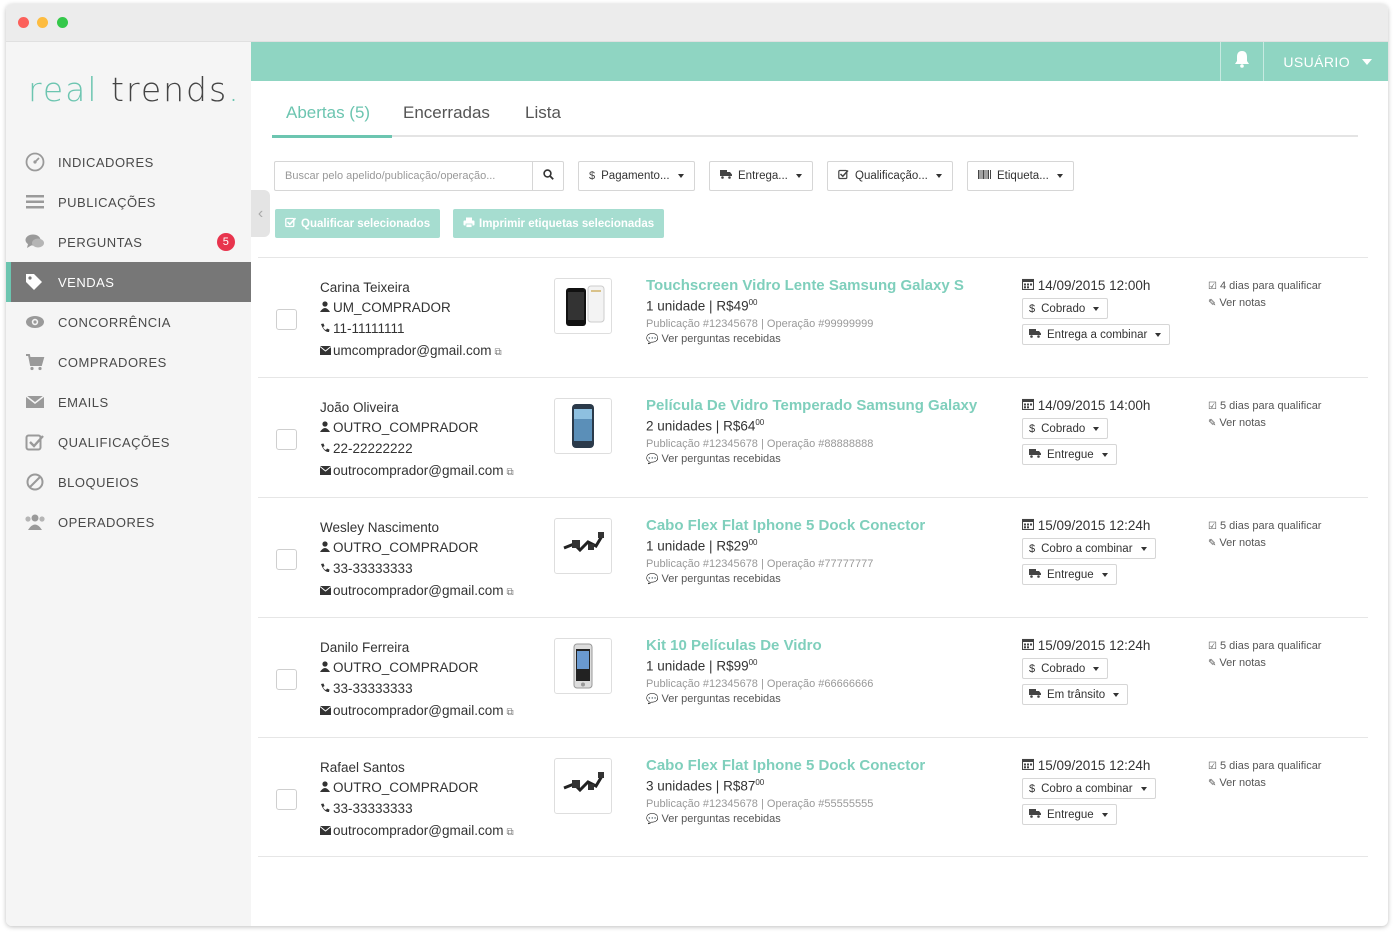  I want to click on delivery-status-label: Entrega a combinar, so click(1097, 334).